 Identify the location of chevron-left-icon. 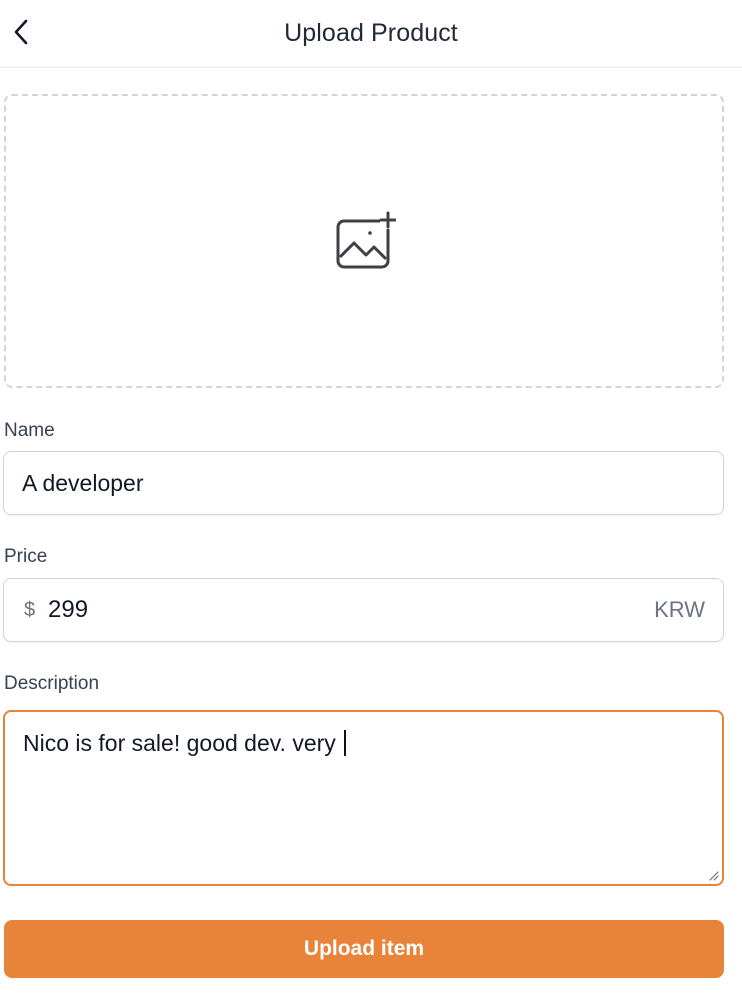
(21, 32).